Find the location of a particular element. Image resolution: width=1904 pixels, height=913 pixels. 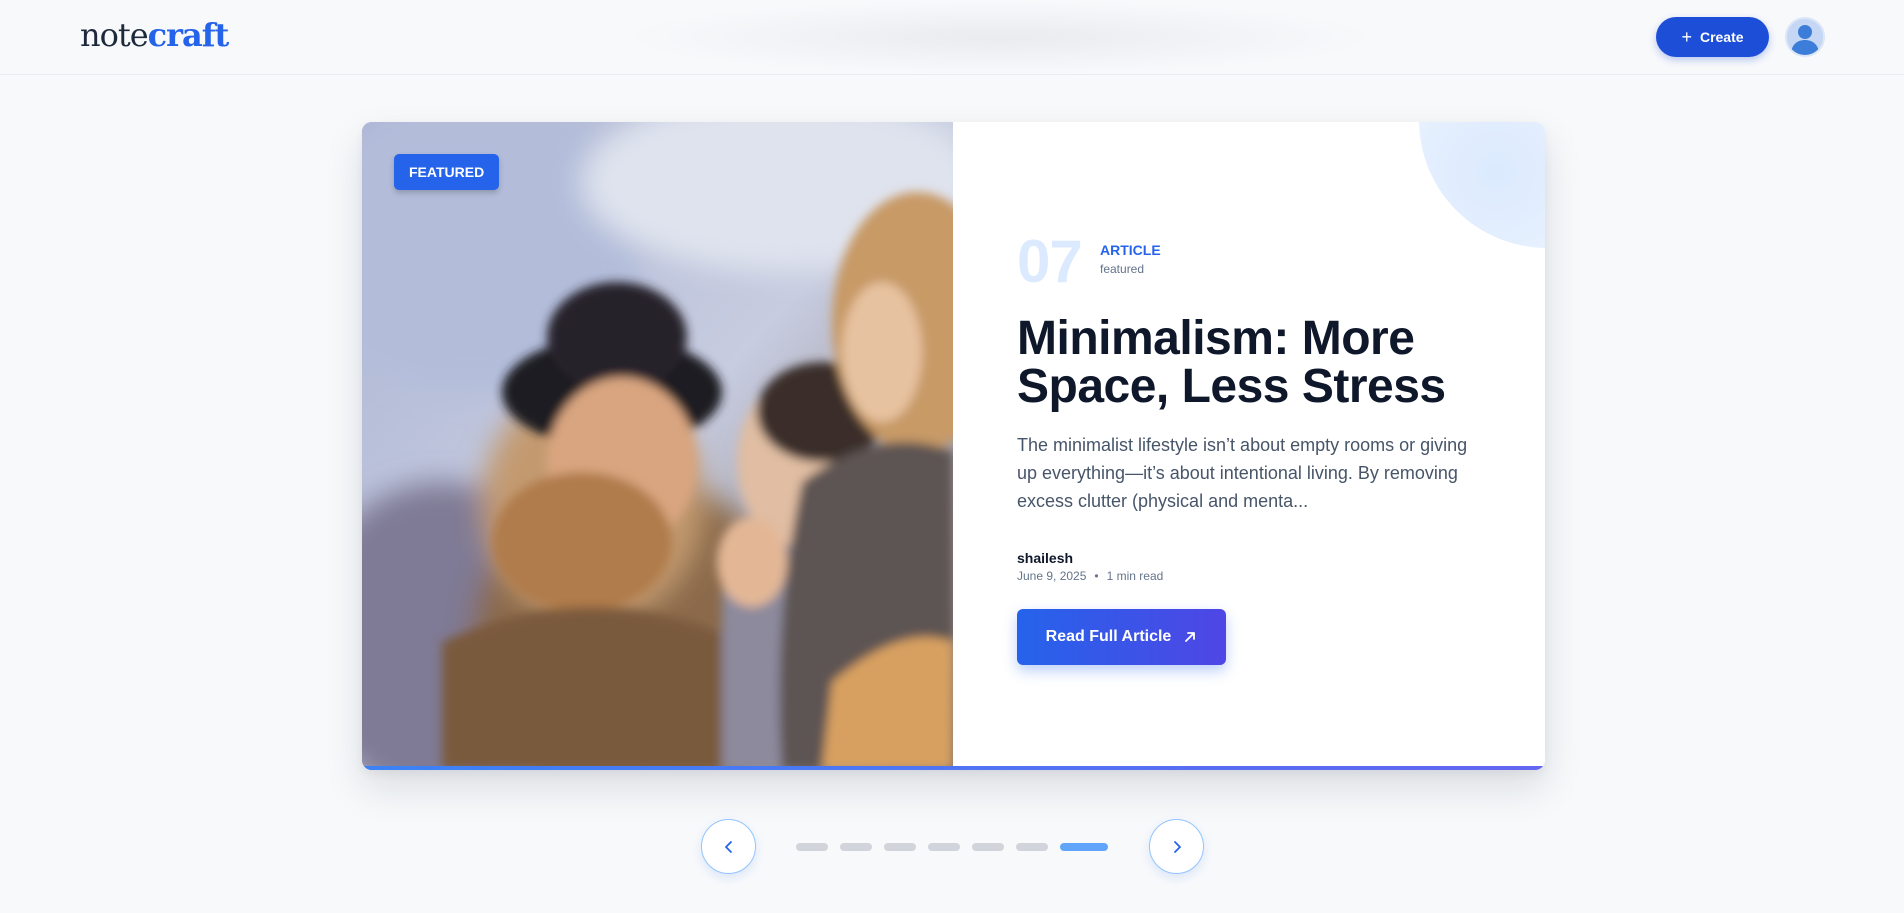

article-number: 07 is located at coordinates (1050, 261).